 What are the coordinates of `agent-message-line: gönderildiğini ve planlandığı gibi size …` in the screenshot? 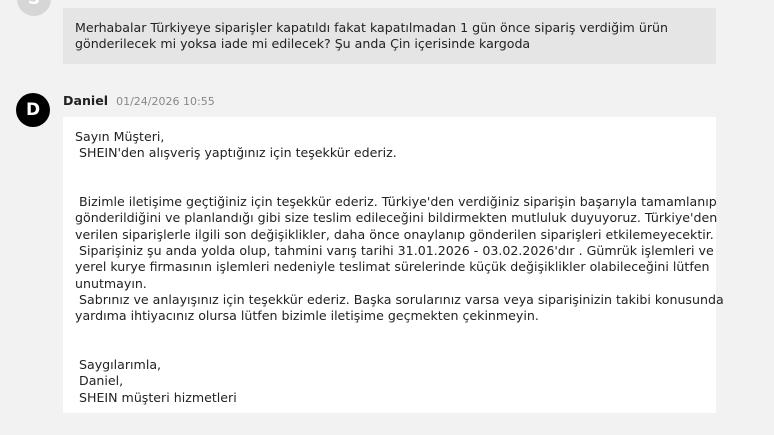 It's located at (396, 218).